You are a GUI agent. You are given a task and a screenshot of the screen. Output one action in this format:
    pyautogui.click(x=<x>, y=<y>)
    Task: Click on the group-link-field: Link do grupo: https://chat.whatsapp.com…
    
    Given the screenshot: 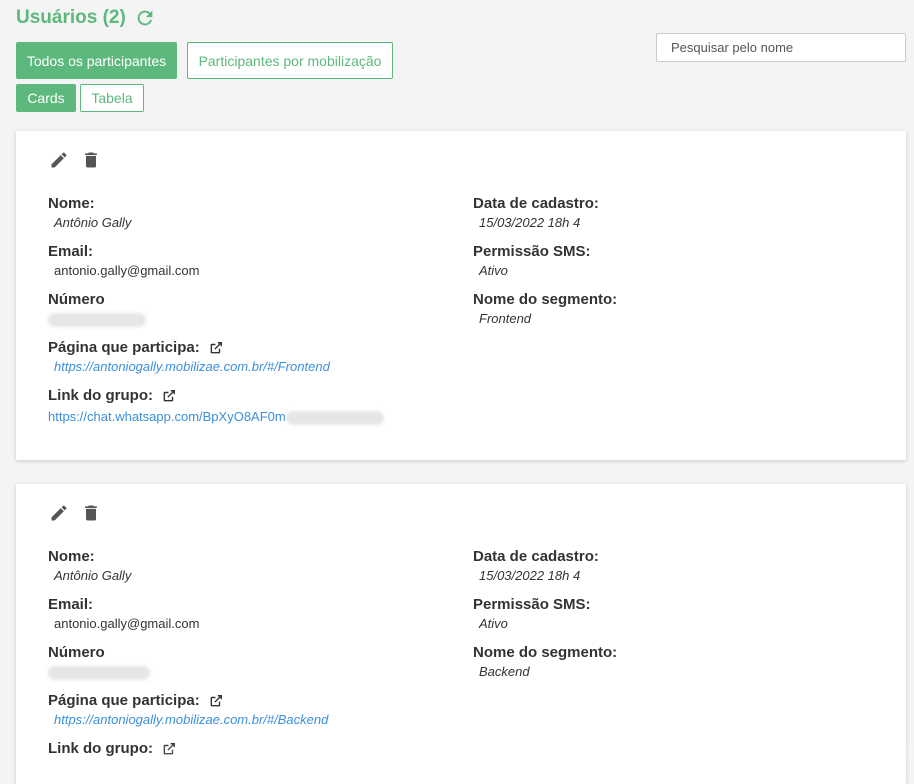 What is the action you would take?
    pyautogui.click(x=216, y=406)
    